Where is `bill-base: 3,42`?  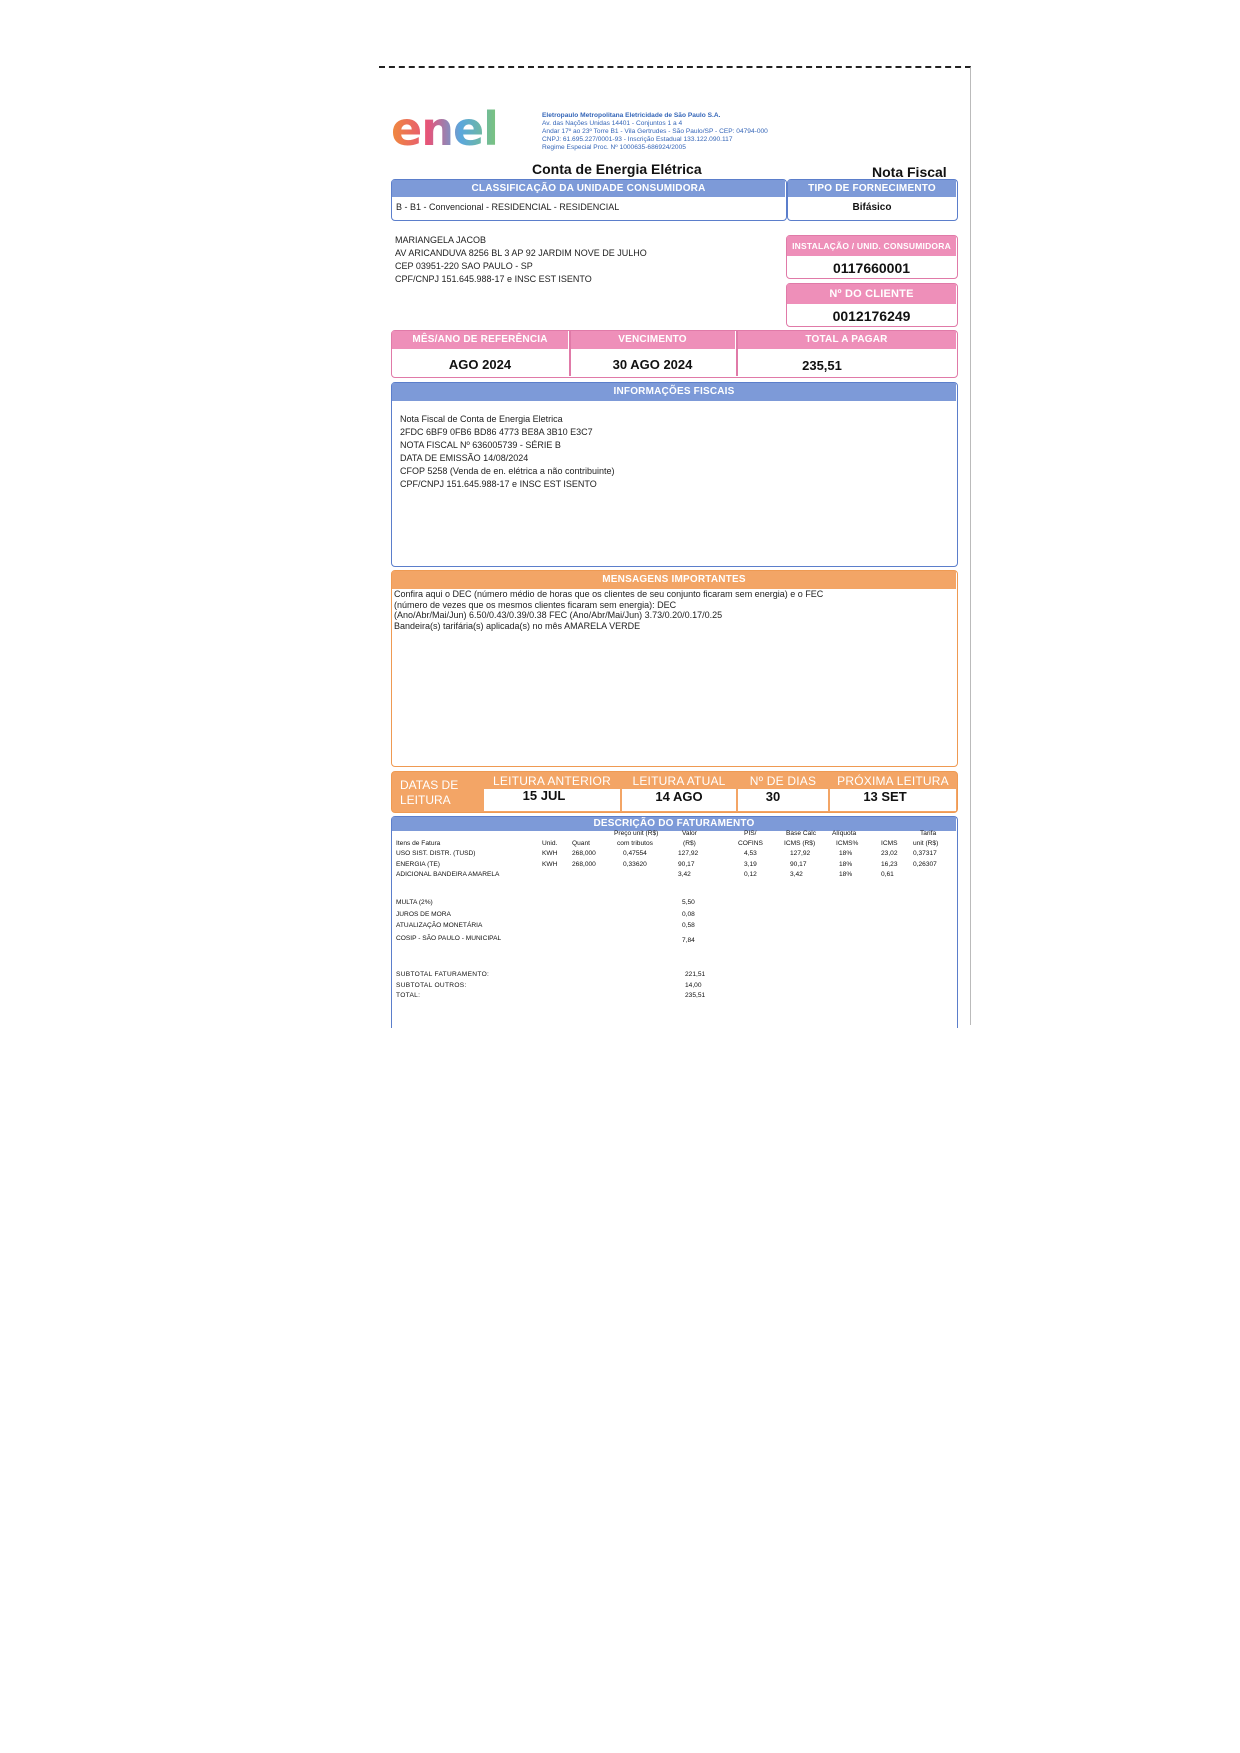 bill-base: 3,42 is located at coordinates (796, 874).